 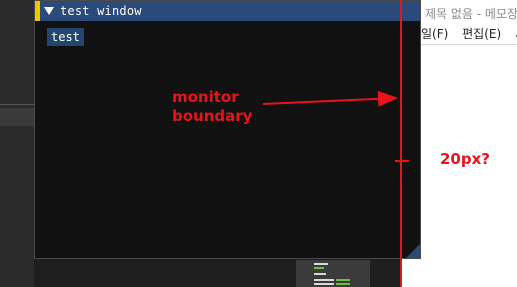 I want to click on arrow-icon, so click(x=330, y=98).